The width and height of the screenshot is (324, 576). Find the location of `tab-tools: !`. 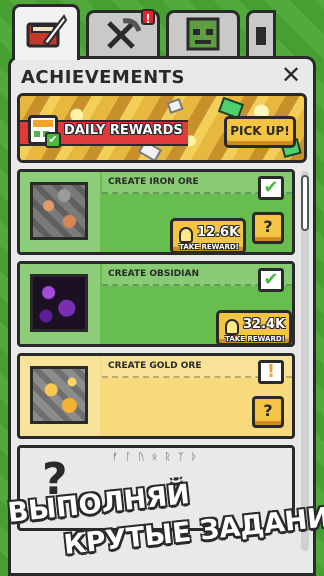

tab-tools: ! is located at coordinates (123, 34).